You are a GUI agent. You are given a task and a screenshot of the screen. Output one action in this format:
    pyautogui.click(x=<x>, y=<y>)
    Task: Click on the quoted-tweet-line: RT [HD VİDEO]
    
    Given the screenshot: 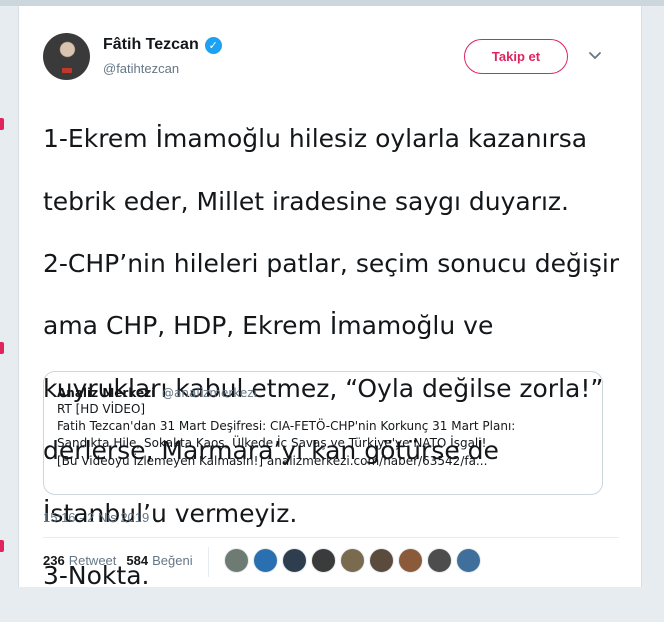 What is the action you would take?
    pyautogui.click(x=101, y=409)
    